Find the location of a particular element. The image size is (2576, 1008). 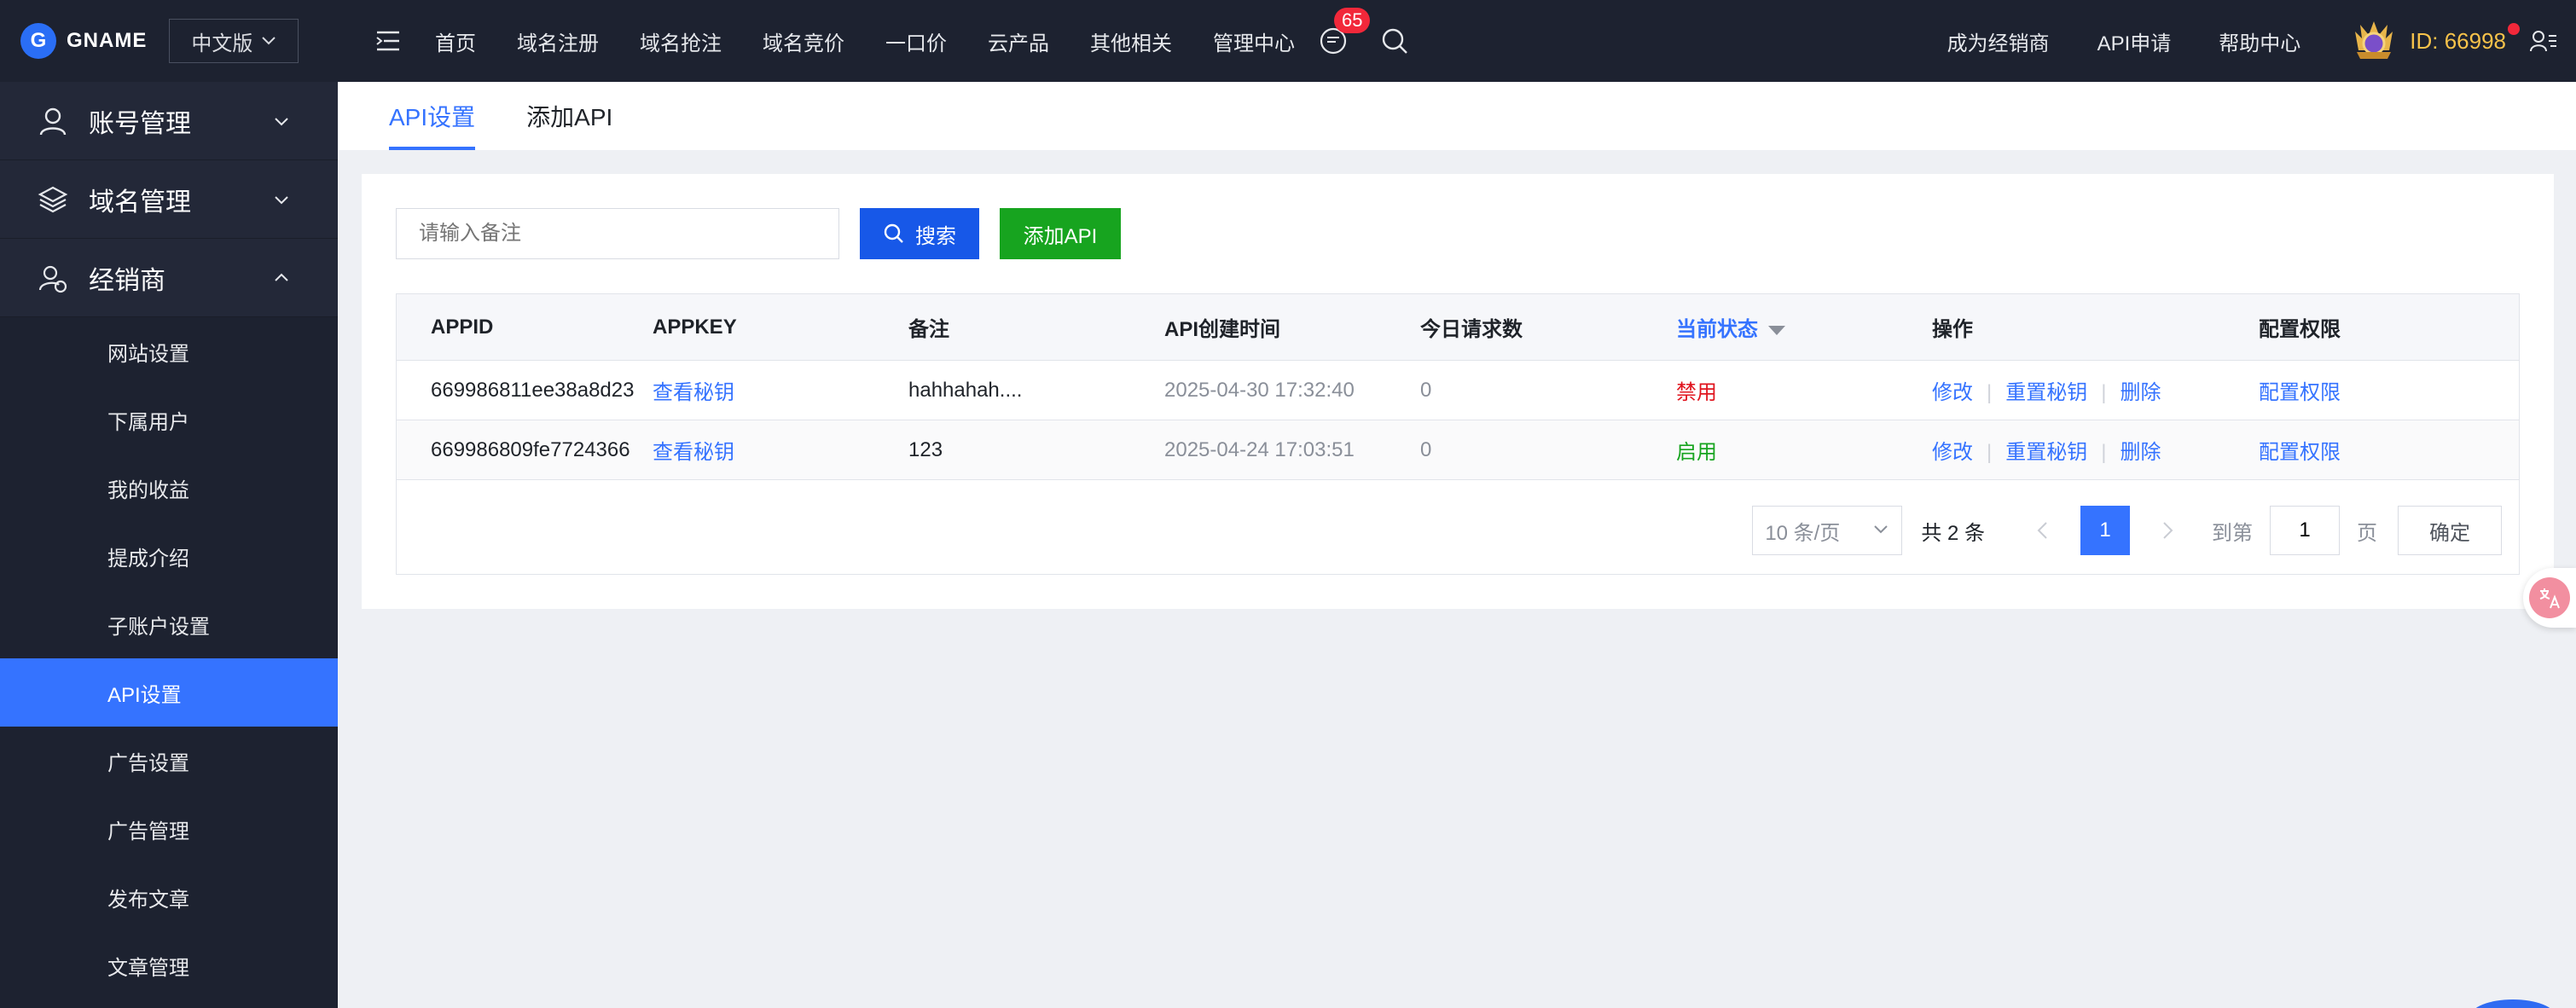

language-select: 中文版 is located at coordinates (234, 41).